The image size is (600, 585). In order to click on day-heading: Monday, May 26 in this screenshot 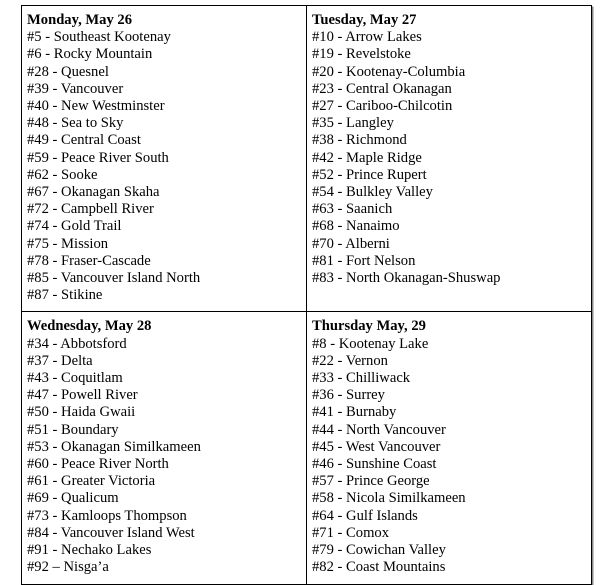, I will do `click(79, 20)`.